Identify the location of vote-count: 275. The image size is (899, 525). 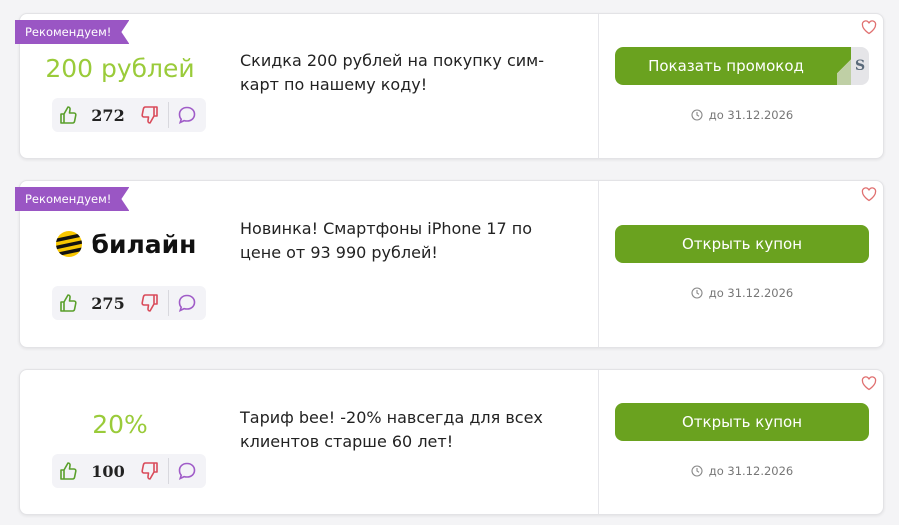
(108, 303).